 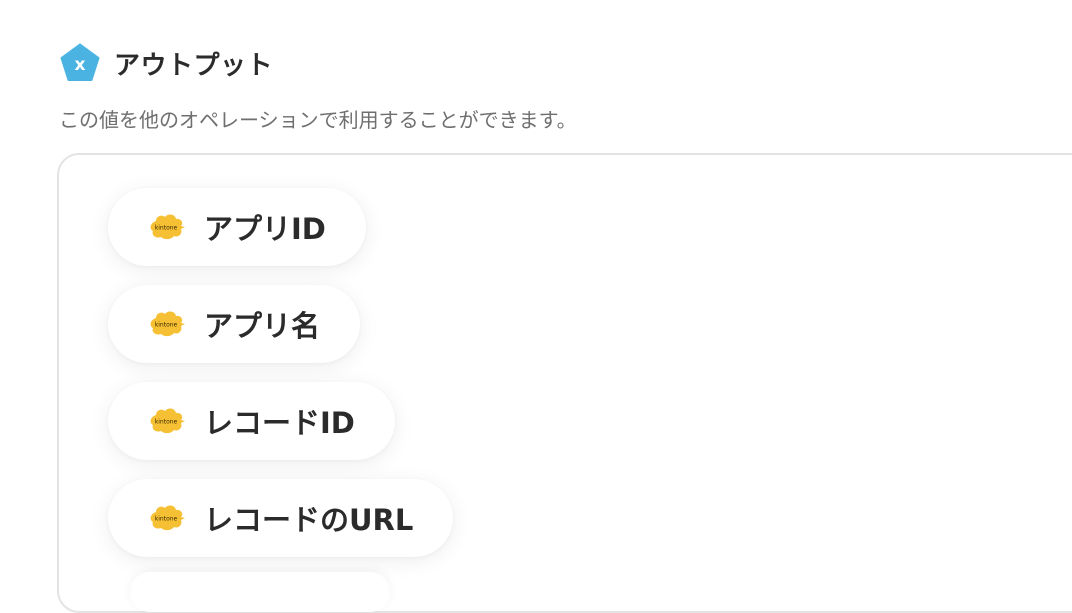 I want to click on section-description: この値を他のオペレーションで利用することができます。, so click(x=318, y=120).